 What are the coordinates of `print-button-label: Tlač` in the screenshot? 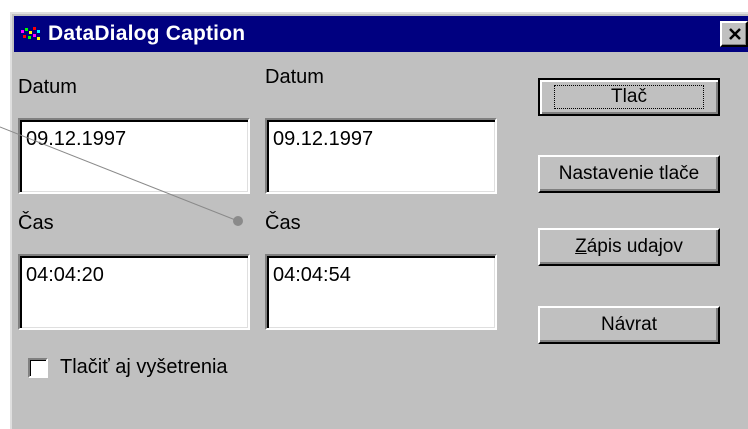 It's located at (629, 97).